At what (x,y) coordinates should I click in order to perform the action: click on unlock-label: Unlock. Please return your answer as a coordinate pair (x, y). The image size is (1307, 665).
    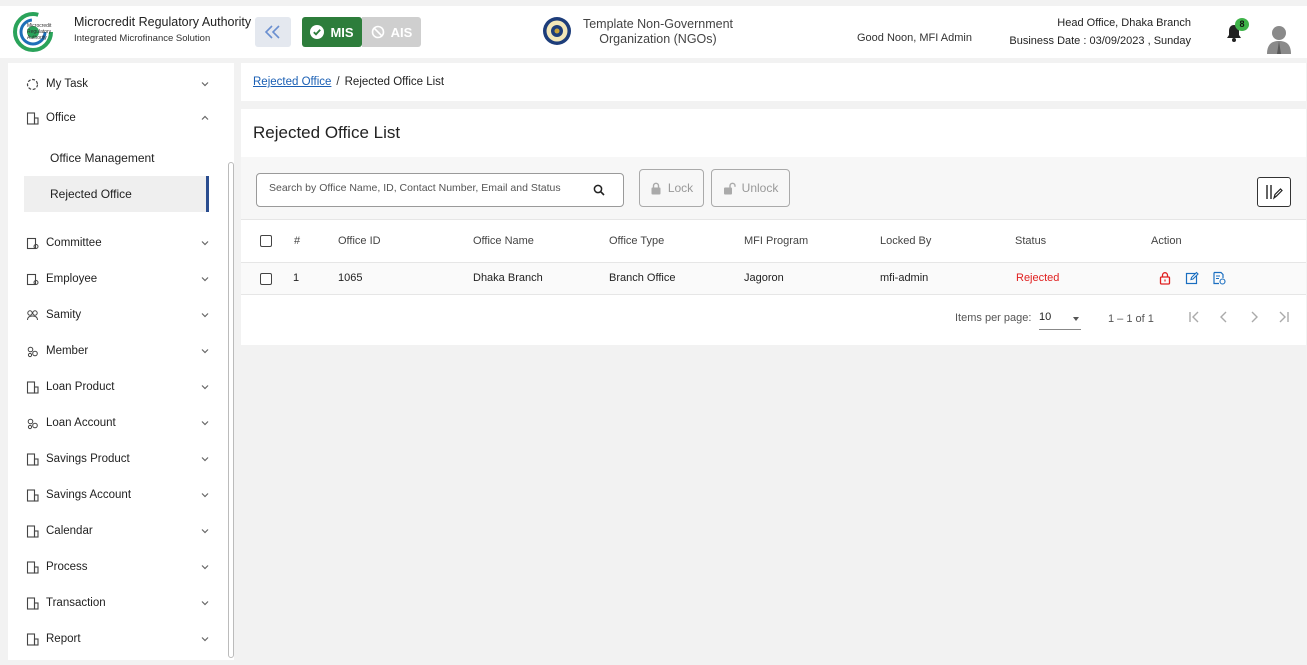
    Looking at the image, I should click on (760, 188).